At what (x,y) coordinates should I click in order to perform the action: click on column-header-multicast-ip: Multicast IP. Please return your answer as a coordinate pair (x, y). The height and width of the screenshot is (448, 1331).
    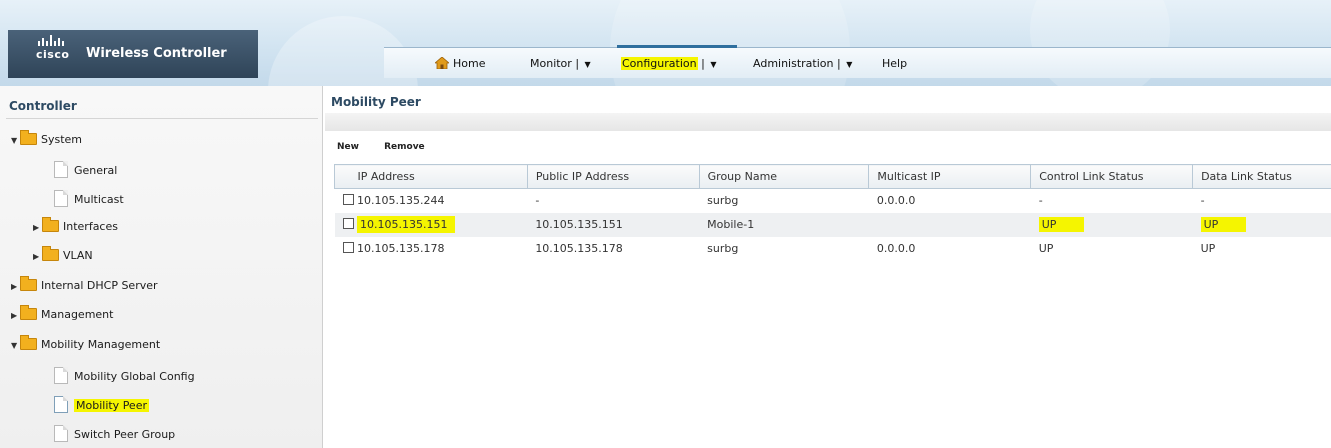
    Looking at the image, I should click on (950, 176).